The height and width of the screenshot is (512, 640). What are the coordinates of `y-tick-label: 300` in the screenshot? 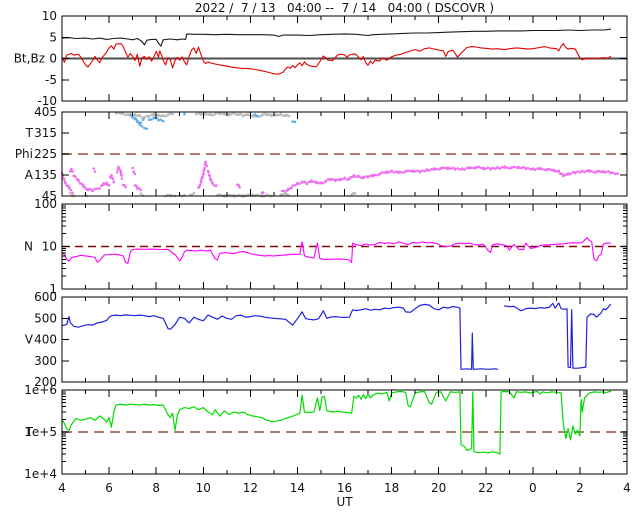 It's located at (45, 361).